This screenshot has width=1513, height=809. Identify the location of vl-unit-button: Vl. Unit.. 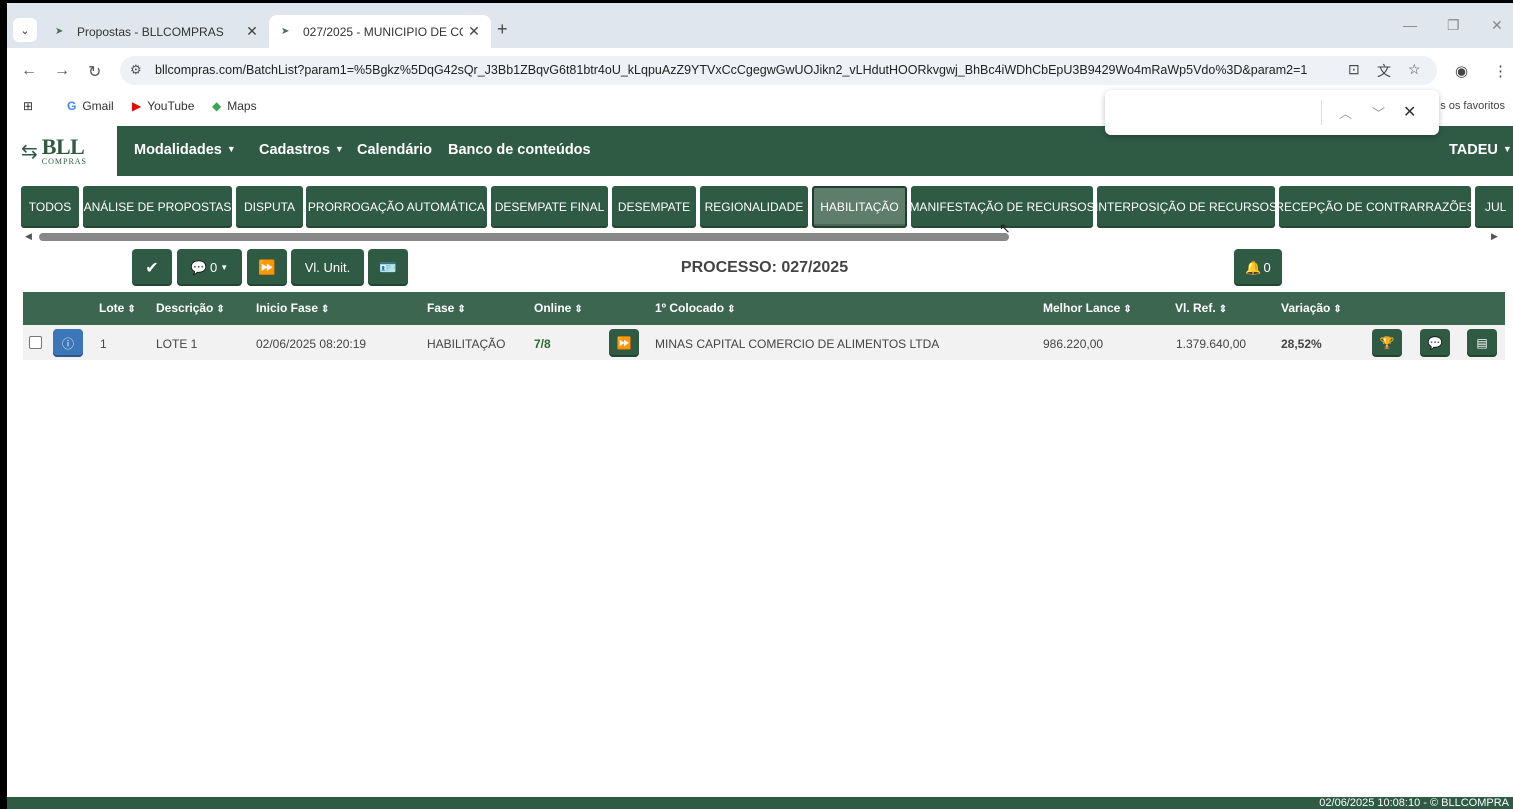
(327, 267).